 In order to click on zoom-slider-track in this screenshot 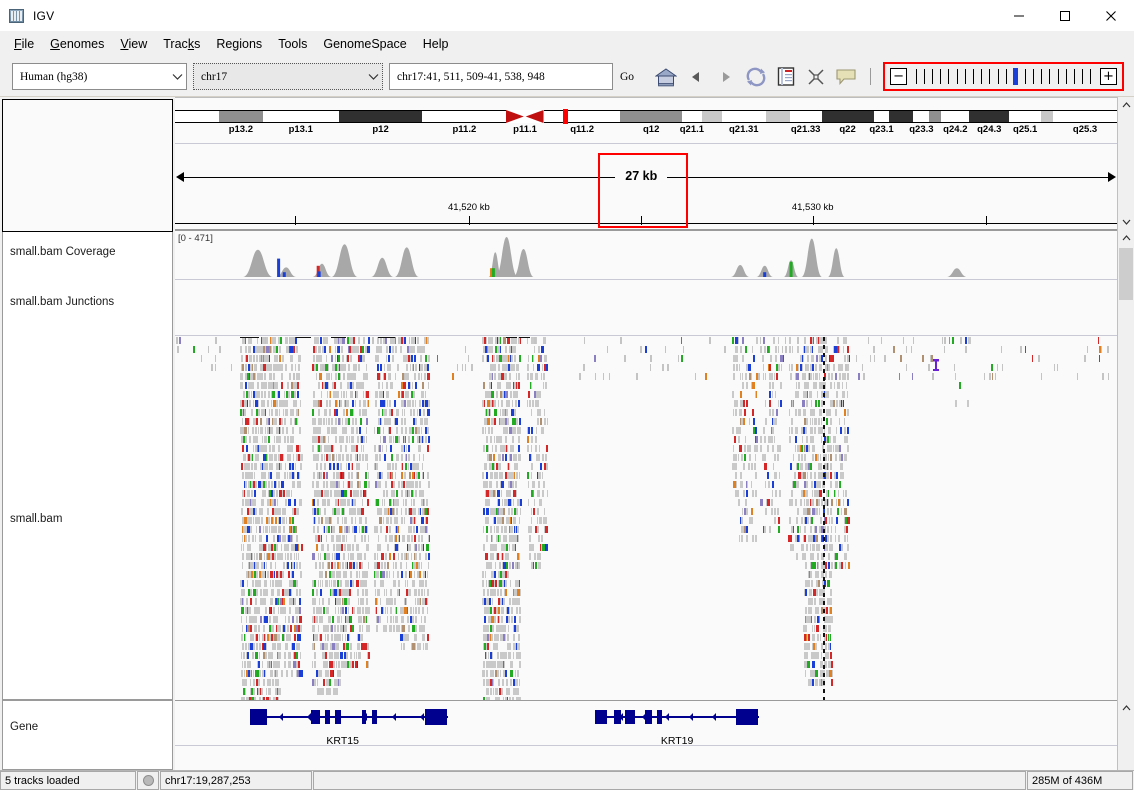, I will do `click(1003, 76)`.